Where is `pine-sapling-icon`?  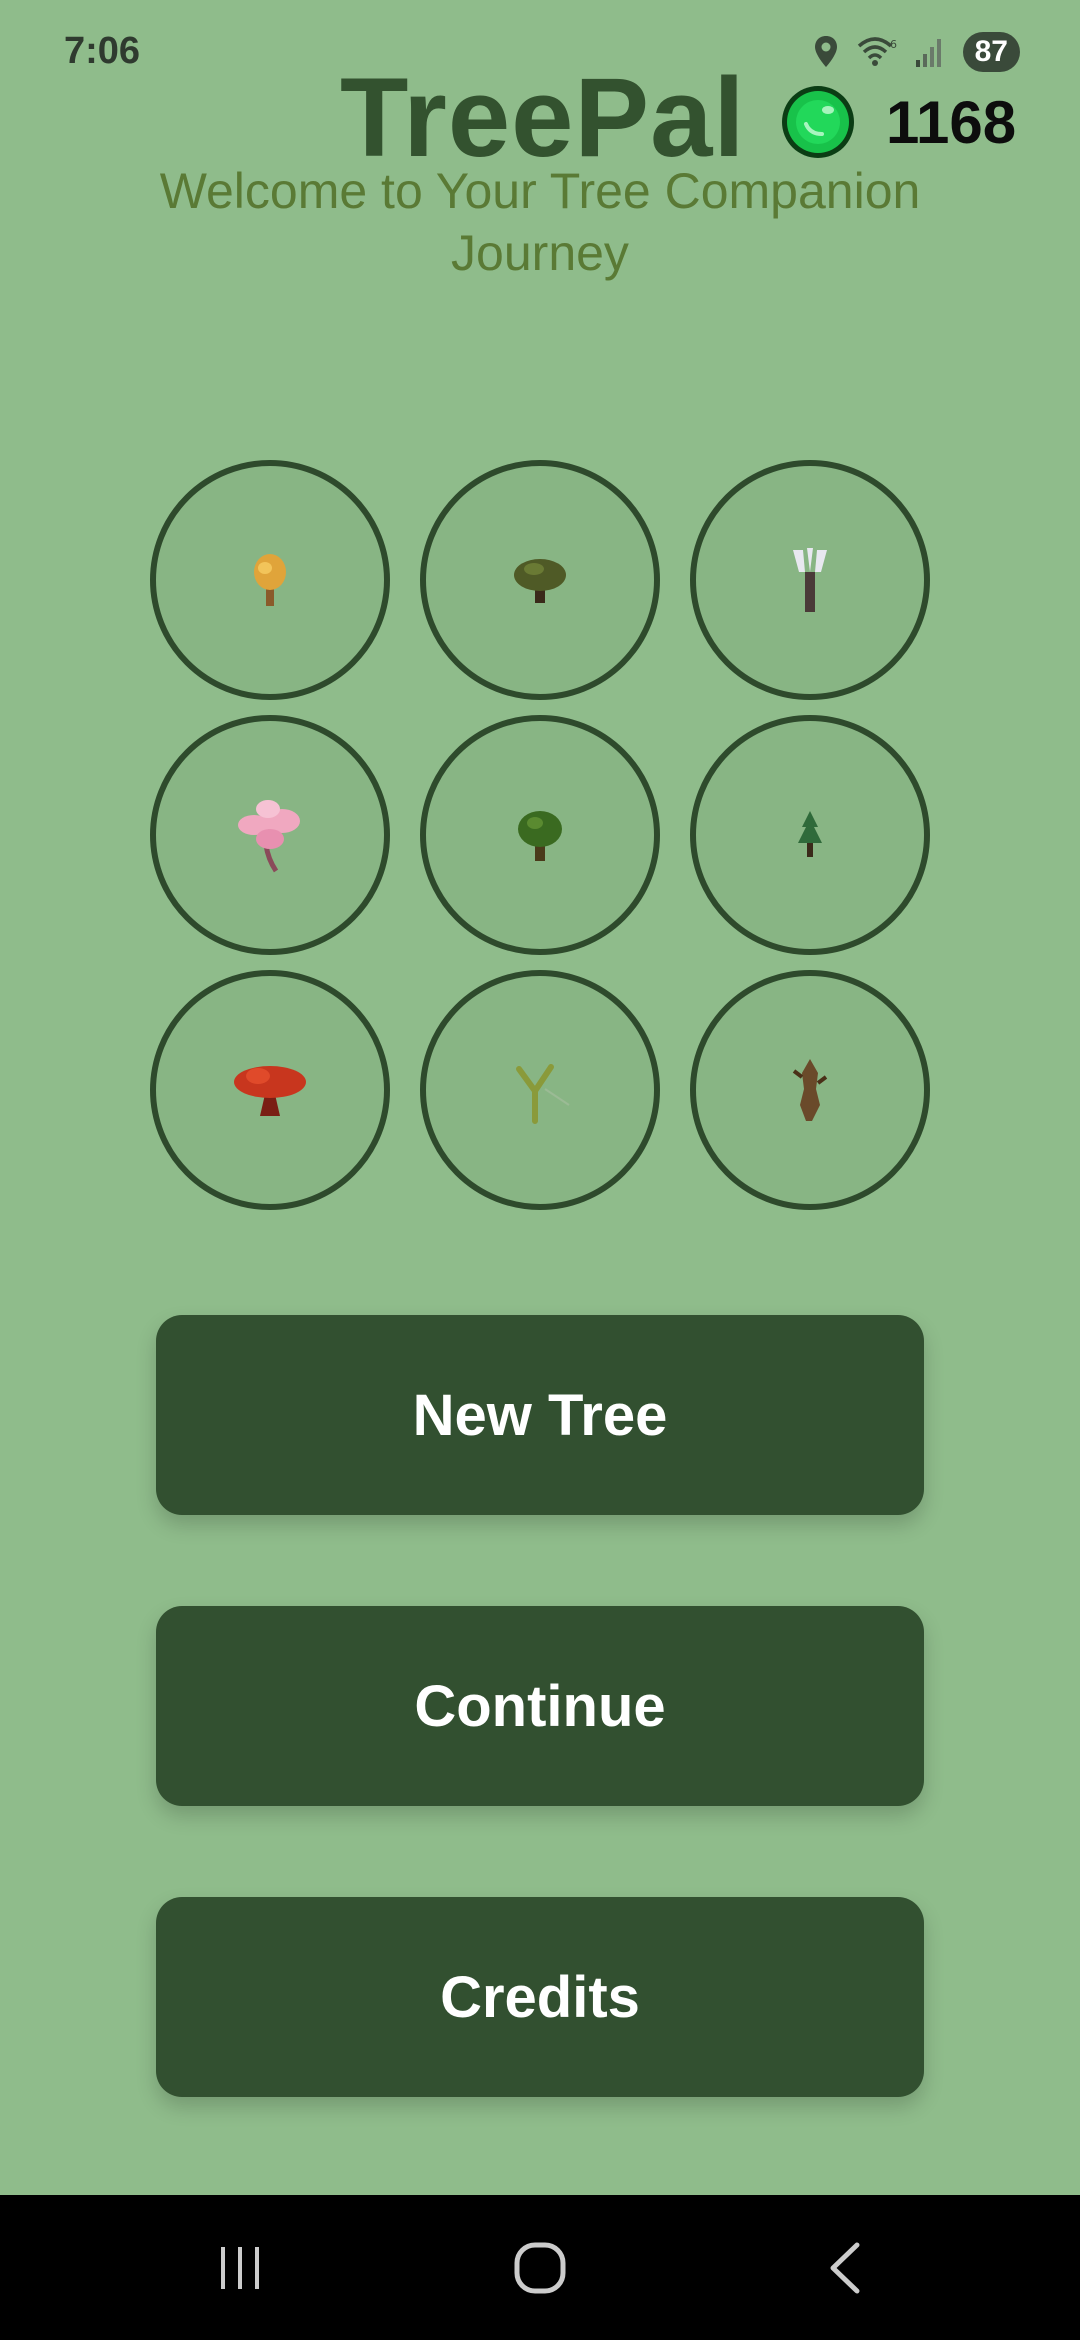
pine-sapling-icon is located at coordinates (810, 834).